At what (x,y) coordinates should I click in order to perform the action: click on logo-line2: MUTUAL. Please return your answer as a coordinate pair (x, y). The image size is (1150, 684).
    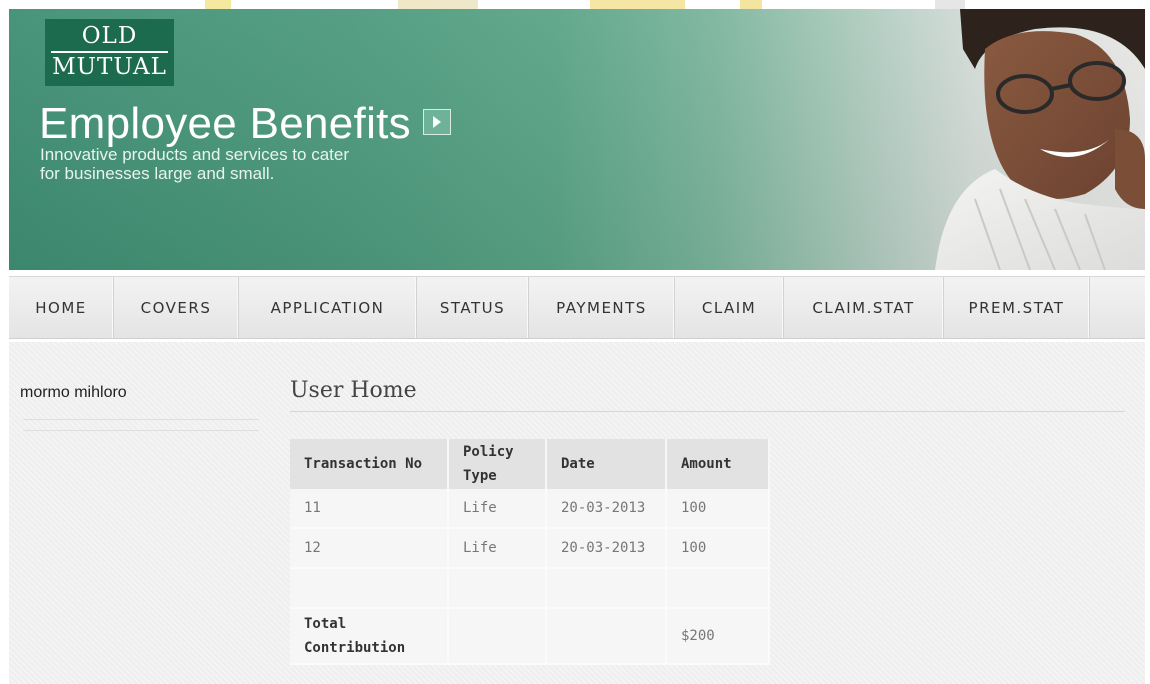
    Looking at the image, I should click on (109, 66).